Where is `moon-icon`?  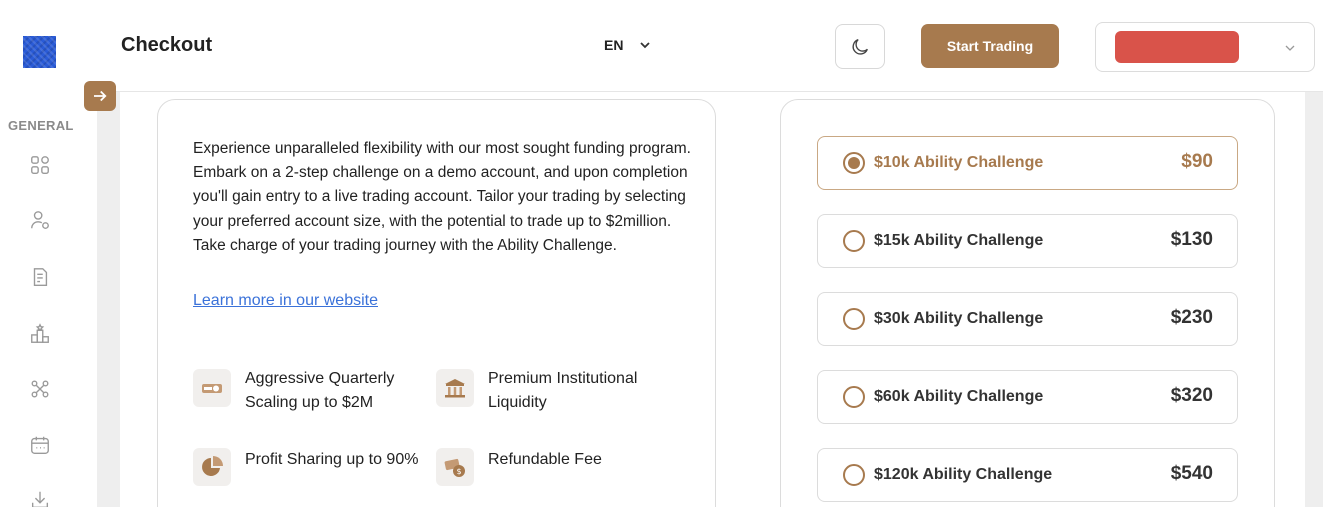
moon-icon is located at coordinates (860, 46).